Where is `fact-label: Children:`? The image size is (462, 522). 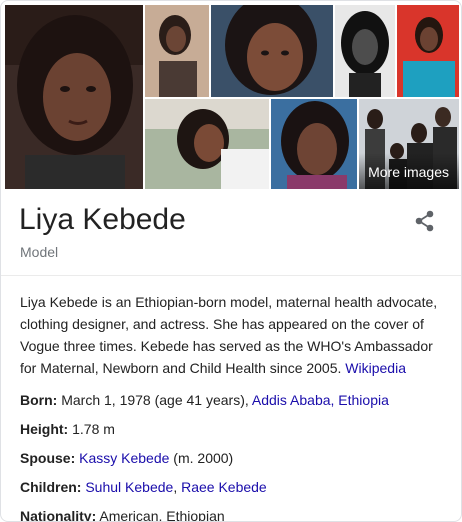
fact-label: Children: is located at coordinates (51, 487).